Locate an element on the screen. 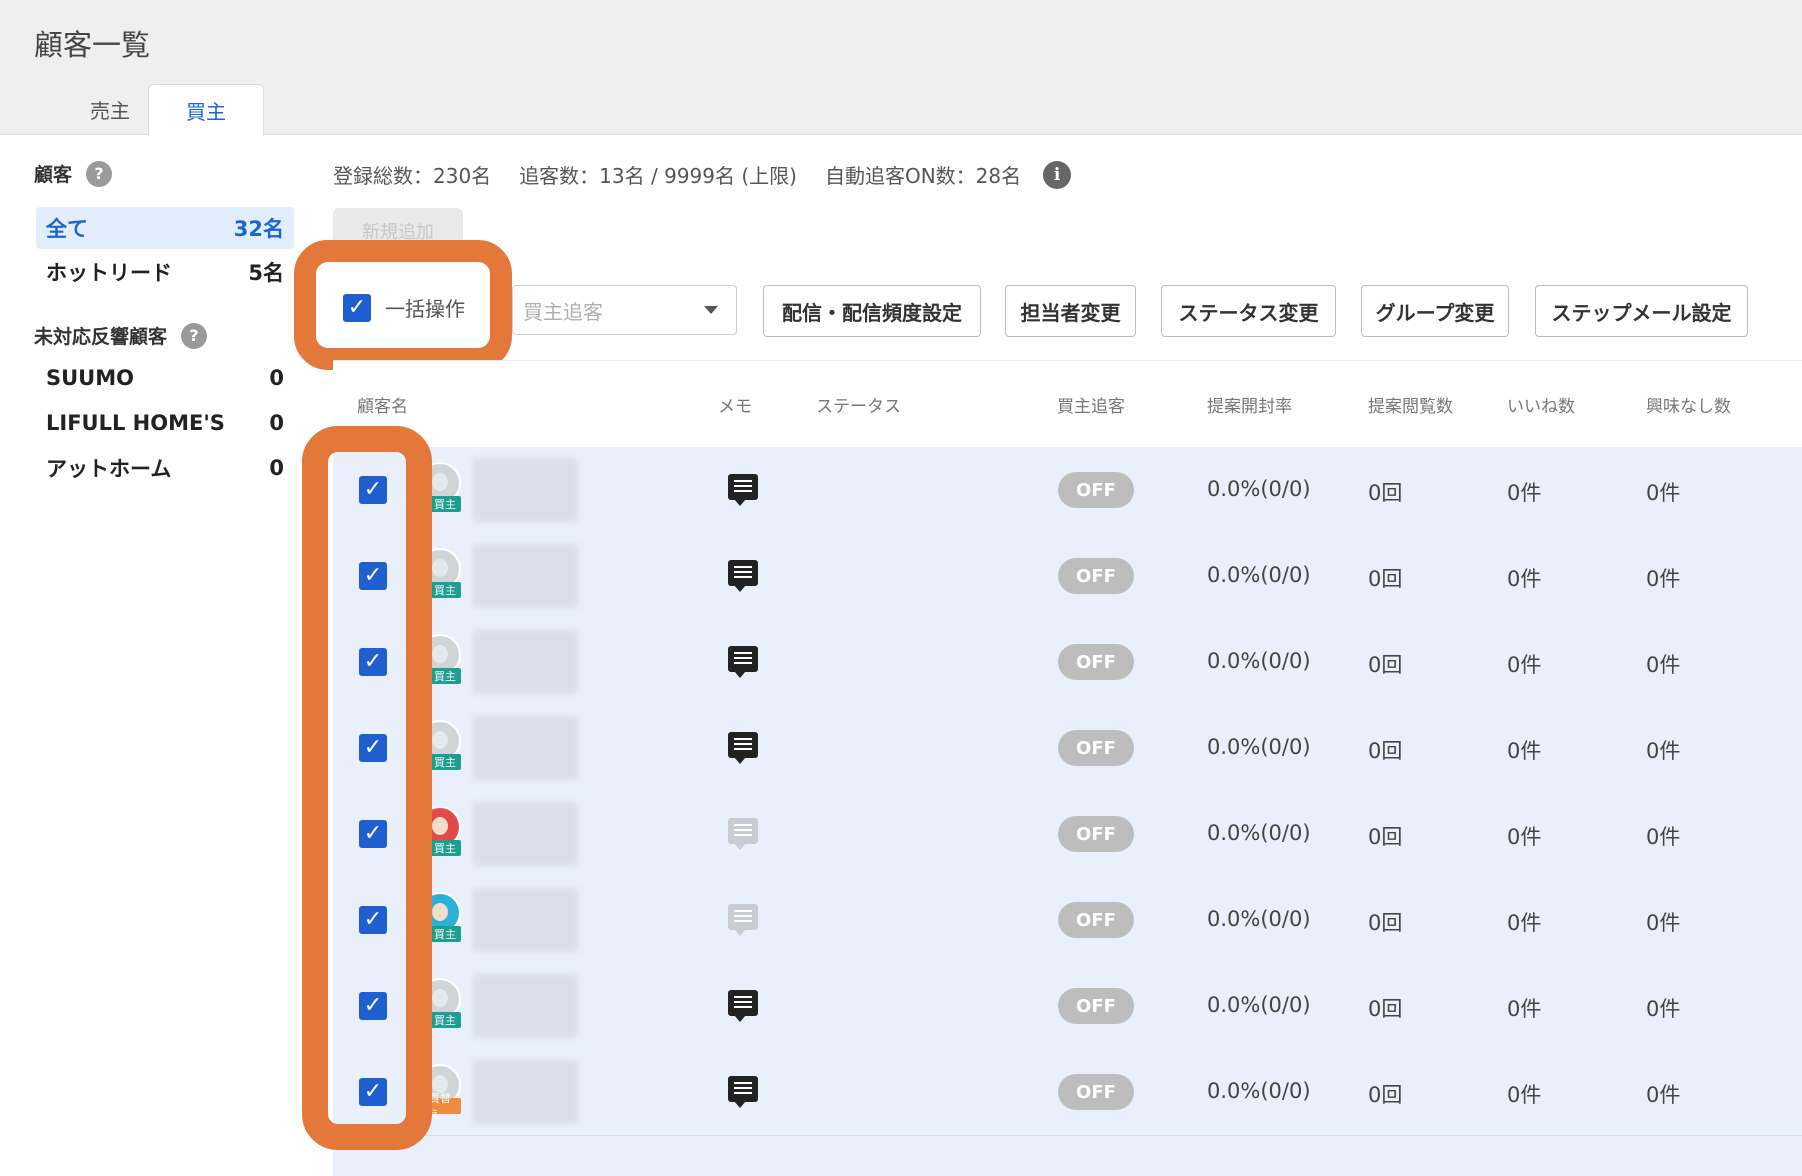 This screenshot has height=1176, width=1802. sidebar-item-all: 全て 32名 is located at coordinates (165, 228).